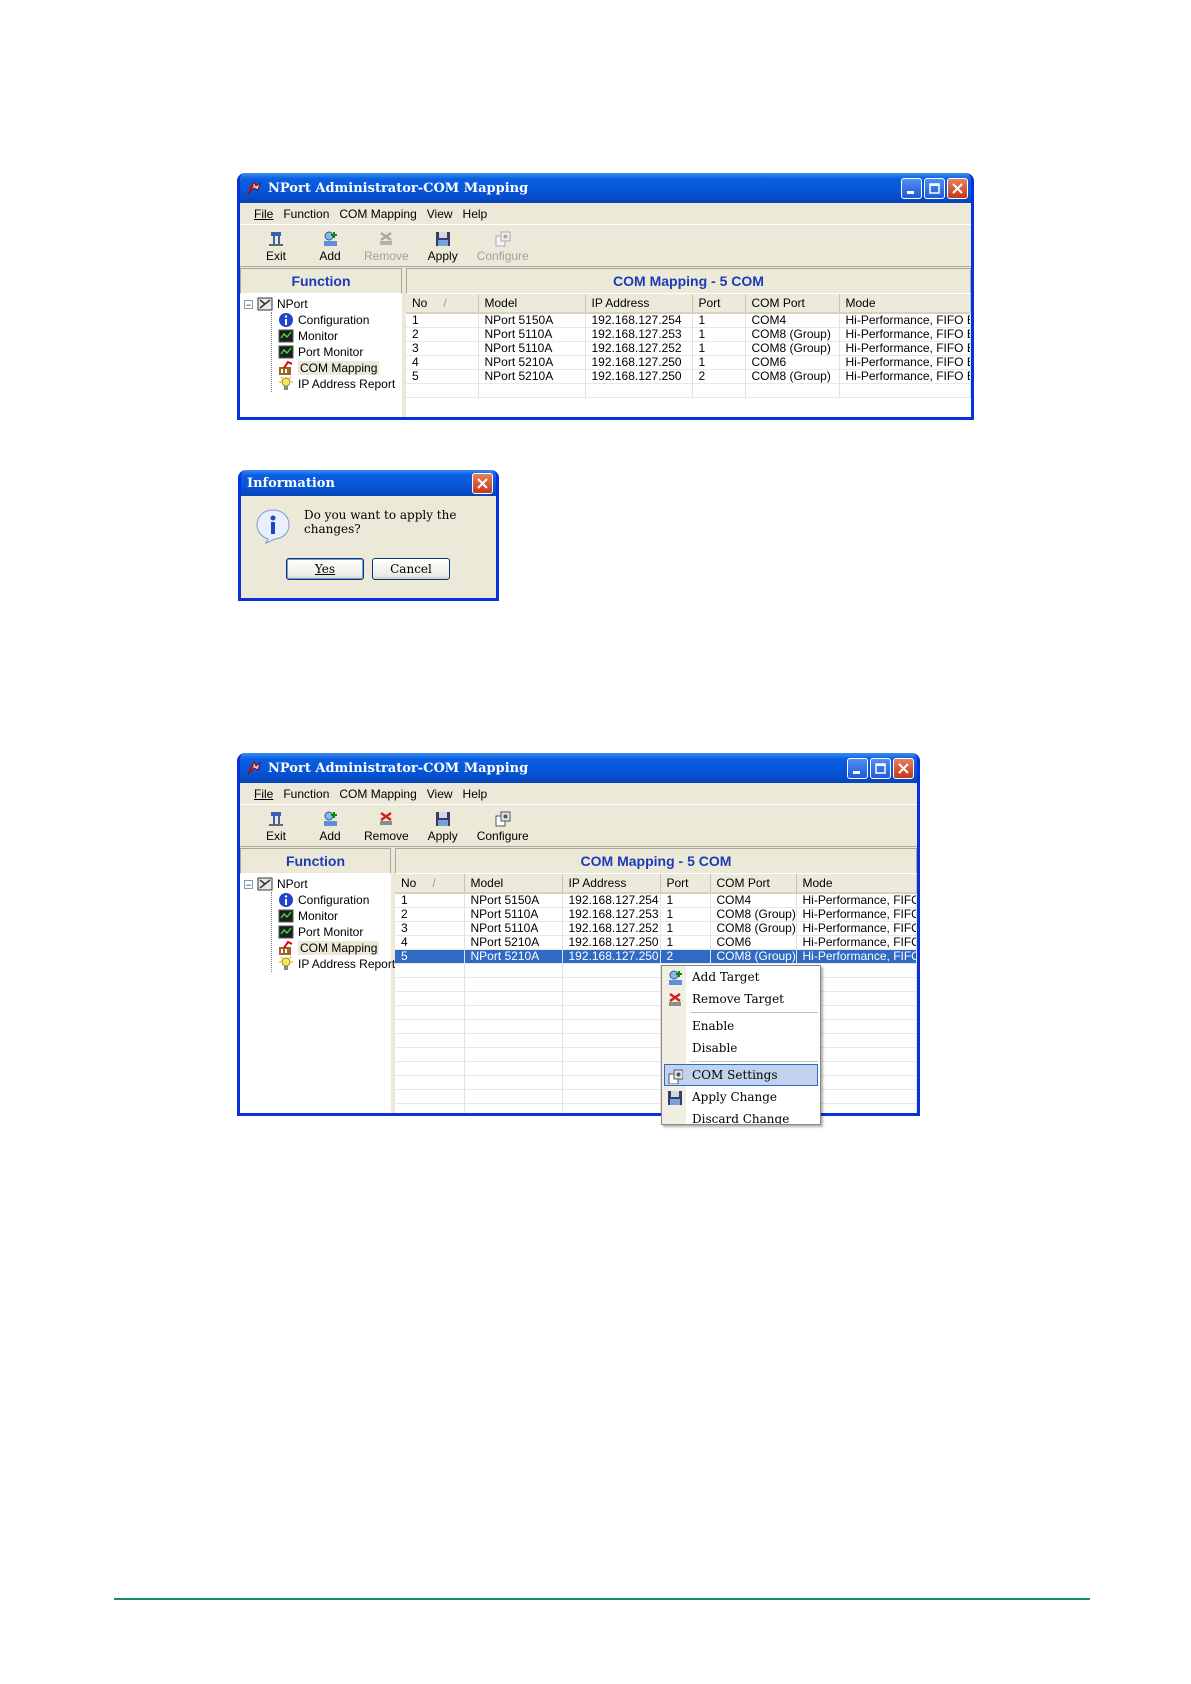 The width and height of the screenshot is (1191, 1684). I want to click on menu-item-remove-target: Remove Target, so click(741, 999).